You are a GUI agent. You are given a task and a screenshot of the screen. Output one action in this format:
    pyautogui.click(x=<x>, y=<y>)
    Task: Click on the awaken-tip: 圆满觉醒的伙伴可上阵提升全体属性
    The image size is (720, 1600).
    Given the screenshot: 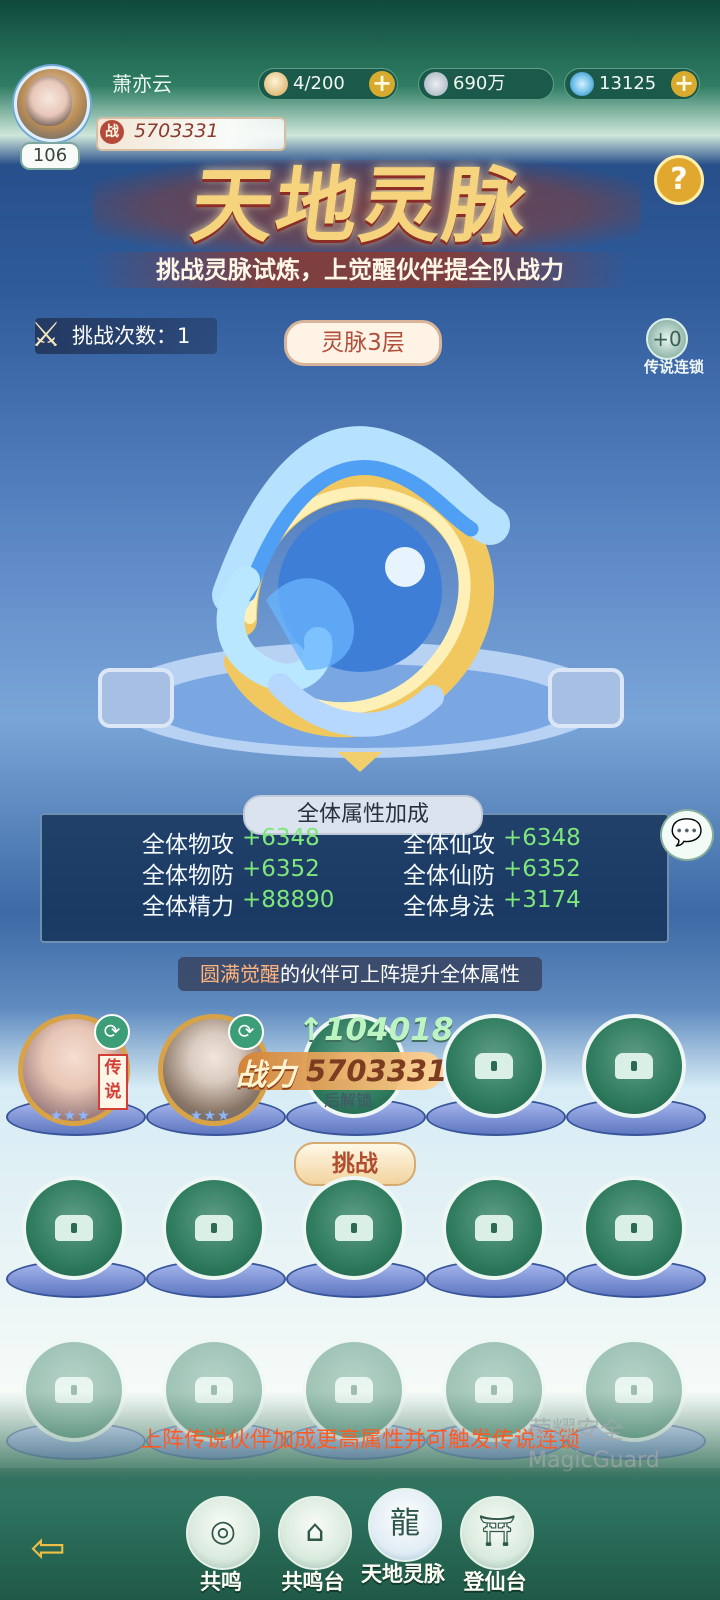 What is the action you would take?
    pyautogui.click(x=360, y=974)
    